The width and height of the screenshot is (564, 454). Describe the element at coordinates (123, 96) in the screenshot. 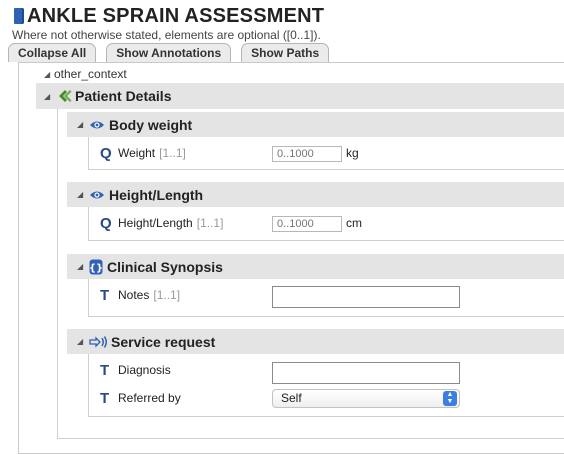

I see `section-title: Patient Details` at that location.